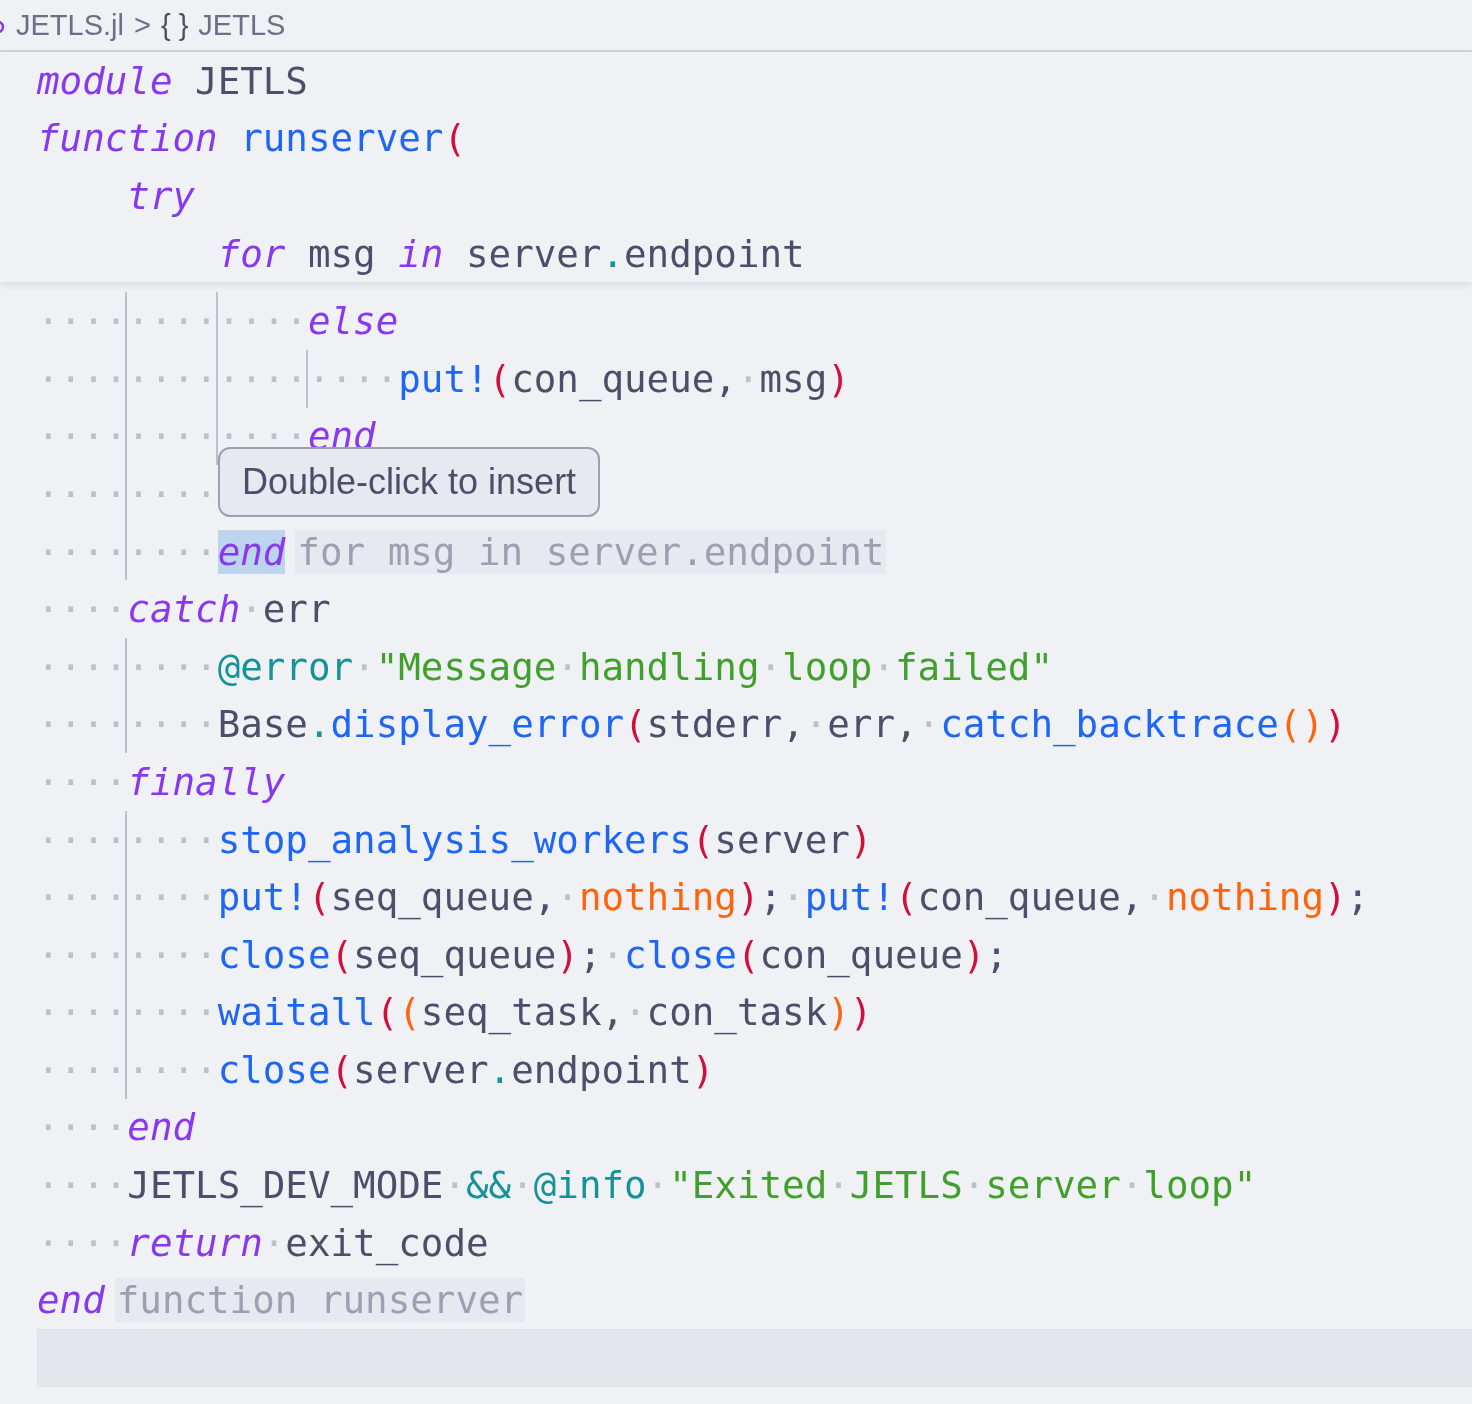  Describe the element at coordinates (70, 25) in the screenshot. I see `breadcrumb-item: JETLS.jl` at that location.